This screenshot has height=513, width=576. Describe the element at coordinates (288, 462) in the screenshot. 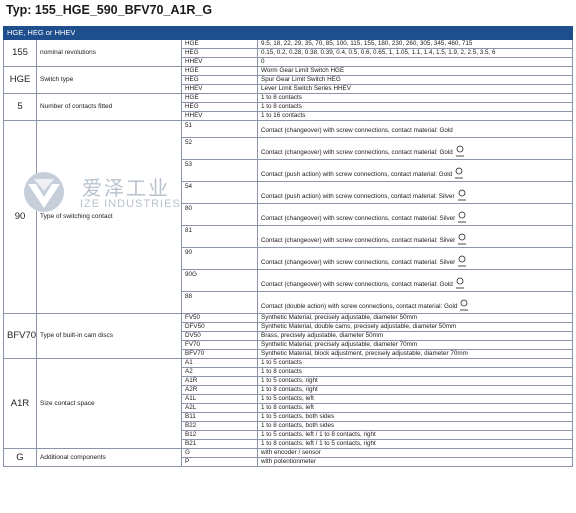

I see `variant-value-text: with potentionmeter` at that location.